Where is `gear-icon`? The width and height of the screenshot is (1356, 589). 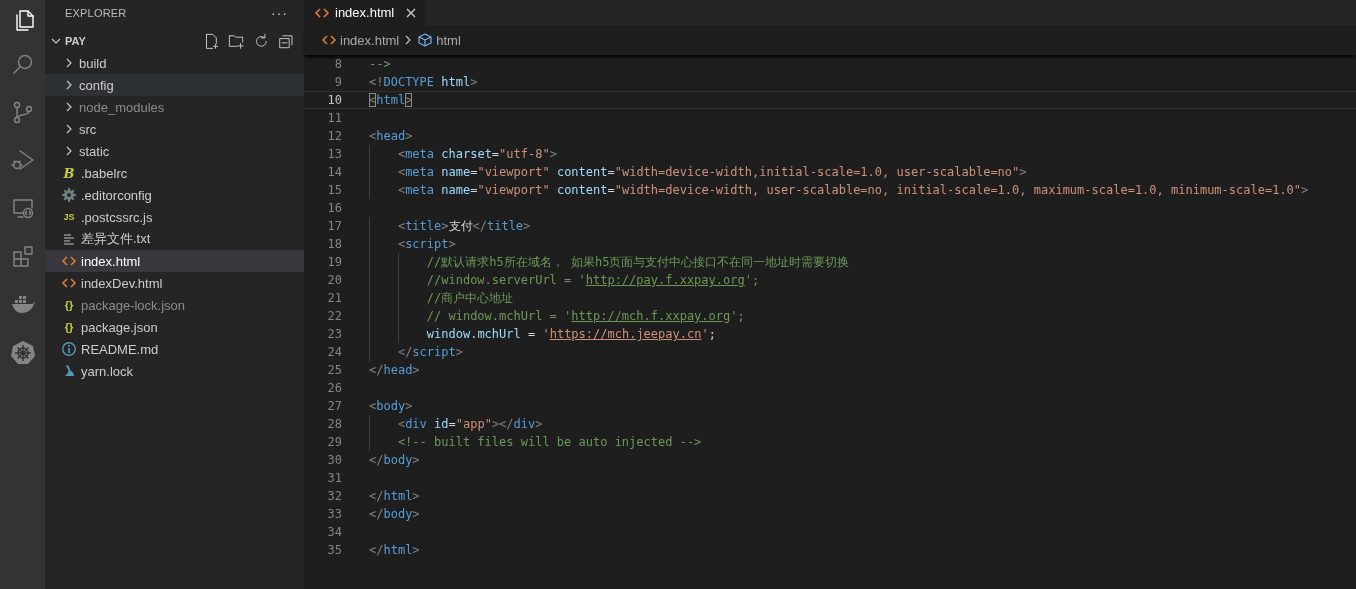 gear-icon is located at coordinates (69, 195).